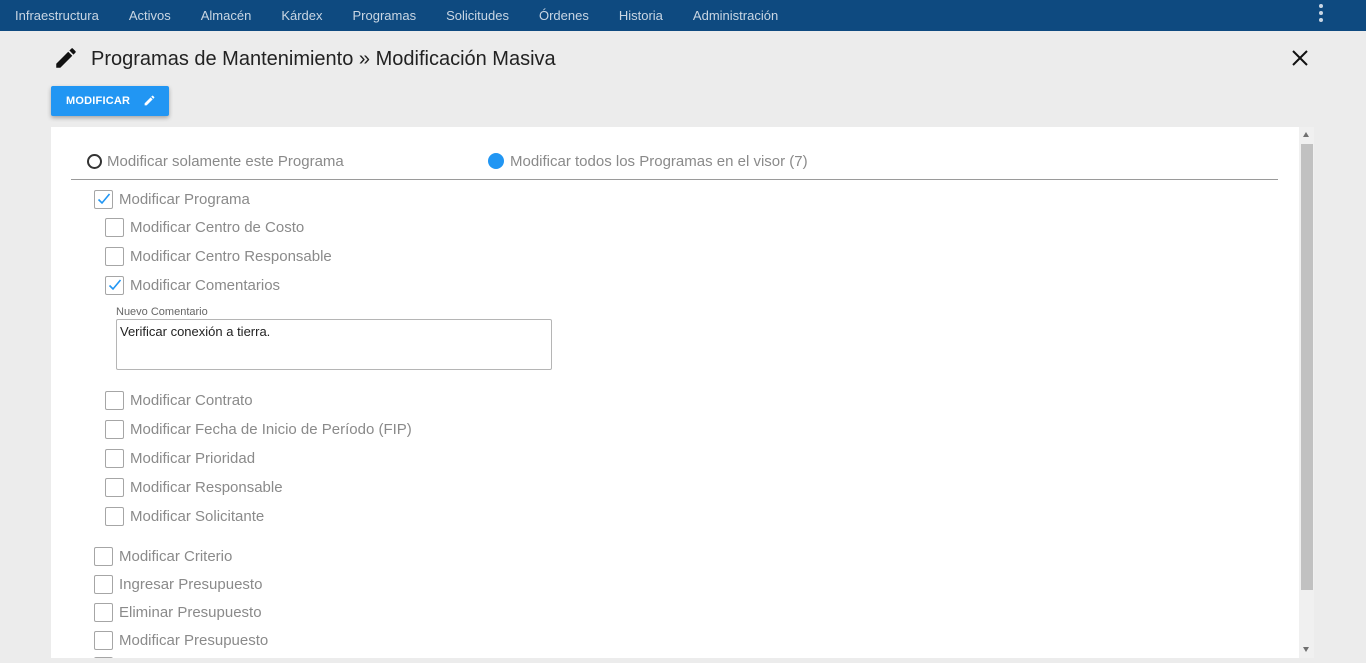  Describe the element at coordinates (193, 458) in the screenshot. I see `checkbox-label: Modificar Prioridad` at that location.